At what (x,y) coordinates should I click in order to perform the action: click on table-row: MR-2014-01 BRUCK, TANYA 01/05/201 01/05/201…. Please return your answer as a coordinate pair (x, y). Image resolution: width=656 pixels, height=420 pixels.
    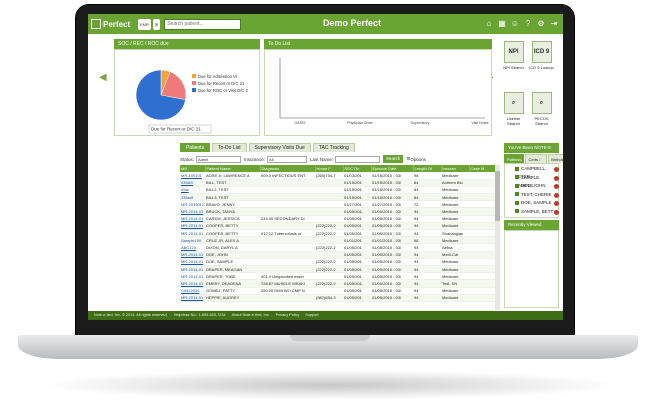
    Looking at the image, I should click on (337, 211).